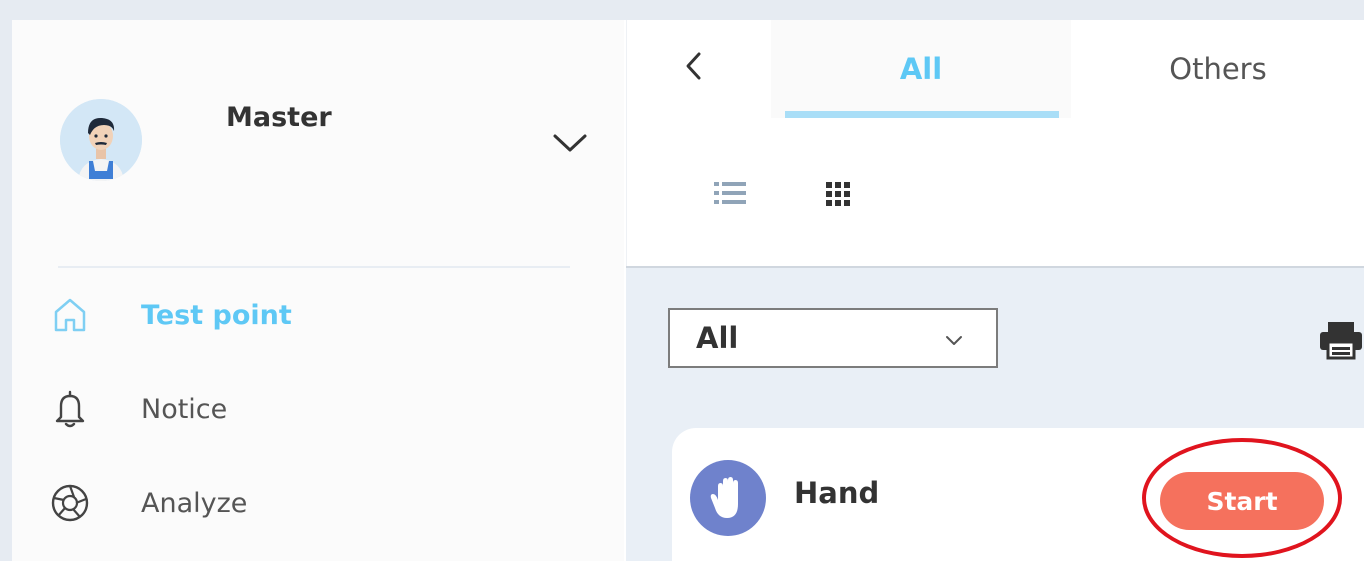 This screenshot has width=1364, height=561. I want to click on printer-icon, so click(1341, 341).